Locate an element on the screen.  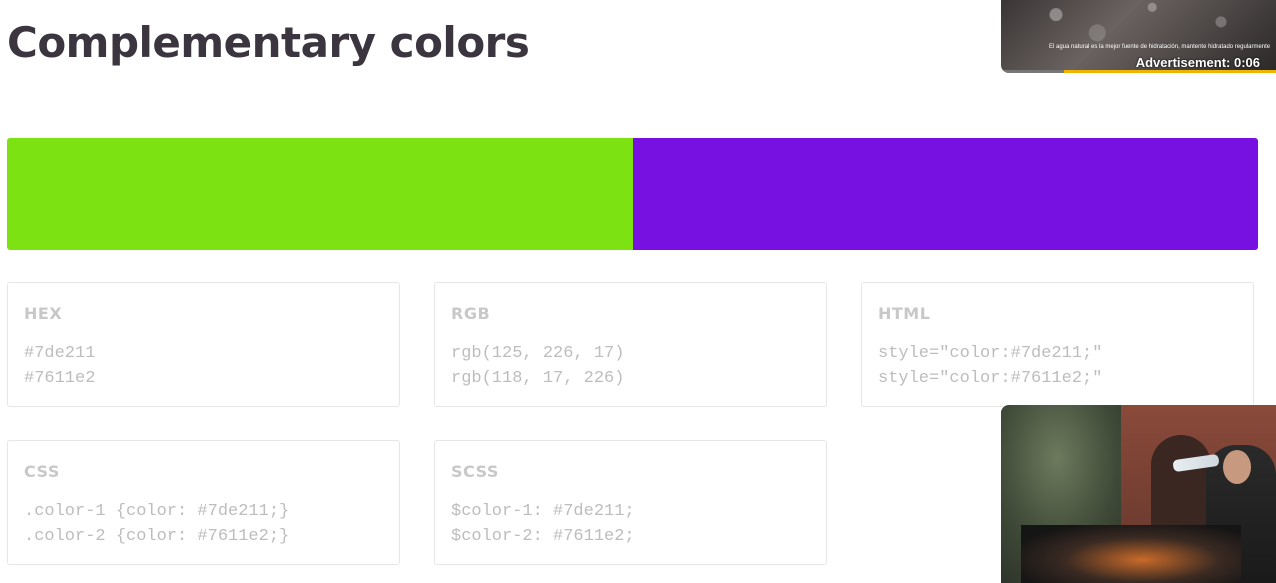
html-value-2: style="color:#7611e2;" is located at coordinates (990, 378).